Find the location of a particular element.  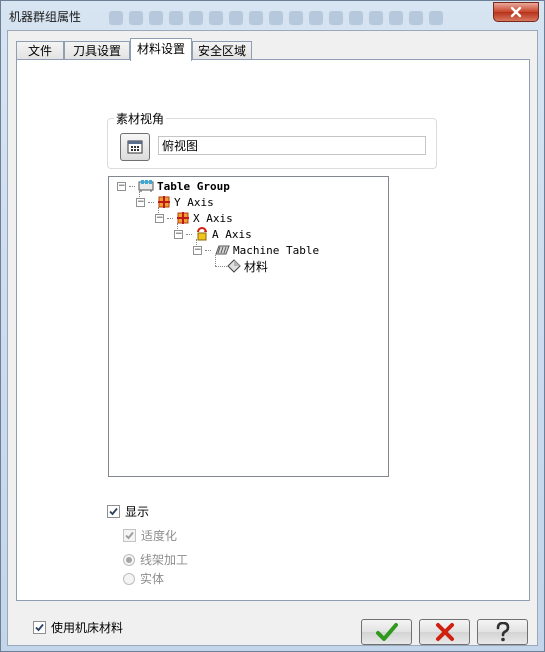

show-checkbox: 显示 is located at coordinates (128, 511).